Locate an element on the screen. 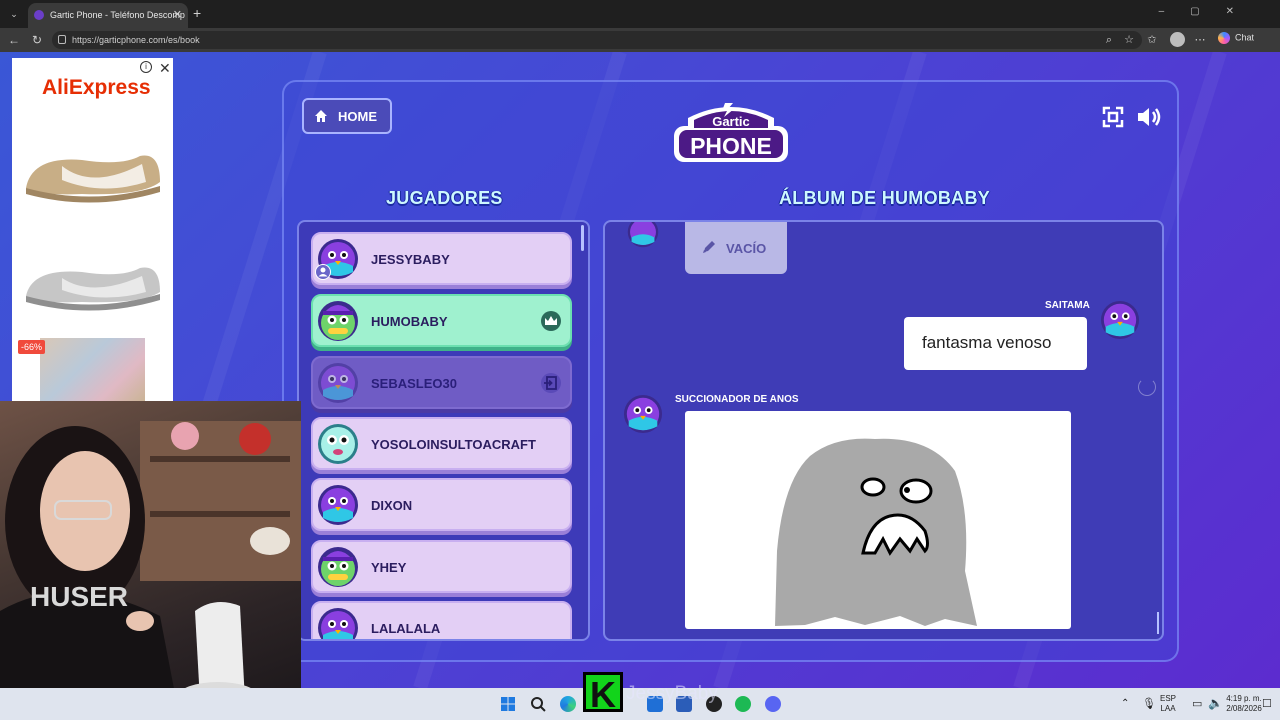 The image size is (1280, 720). stream-logo: K is located at coordinates (603, 693).